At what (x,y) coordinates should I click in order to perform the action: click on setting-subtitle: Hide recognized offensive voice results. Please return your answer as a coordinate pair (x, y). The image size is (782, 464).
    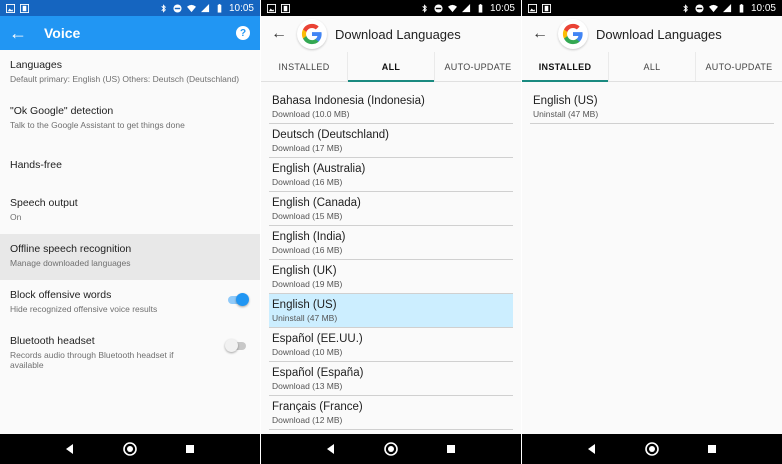
    Looking at the image, I should click on (84, 309).